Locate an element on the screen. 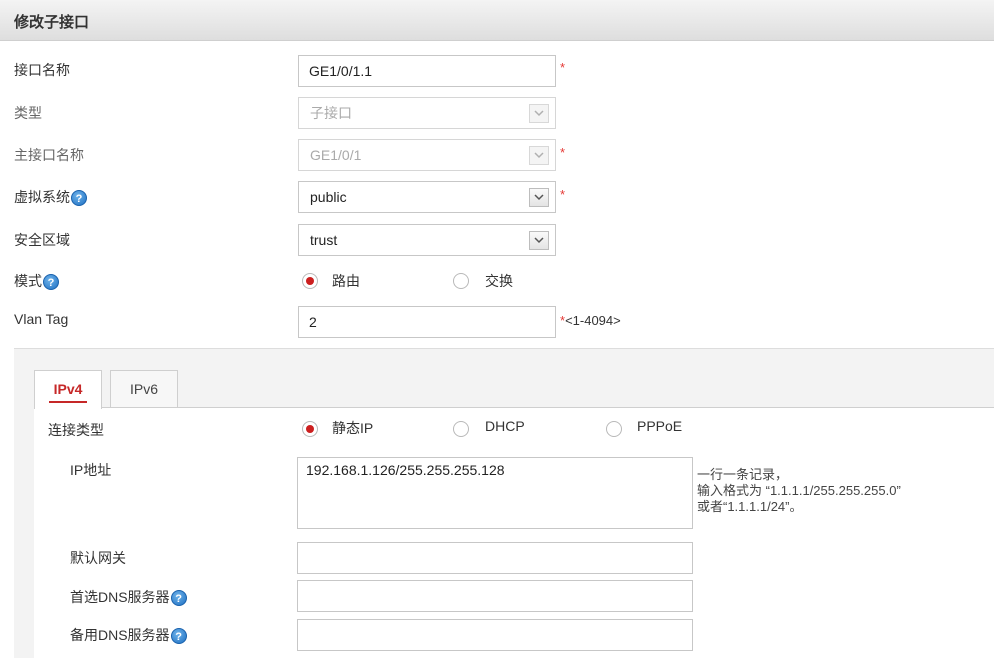 This screenshot has height=658, width=994. dialog-header: 修改子接口 is located at coordinates (497, 20).